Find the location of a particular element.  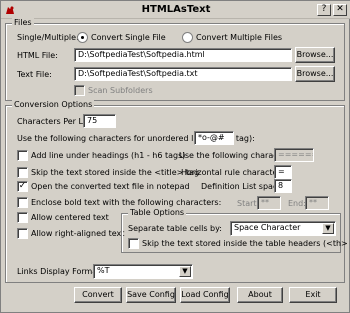

exit-button: Exit is located at coordinates (313, 295).